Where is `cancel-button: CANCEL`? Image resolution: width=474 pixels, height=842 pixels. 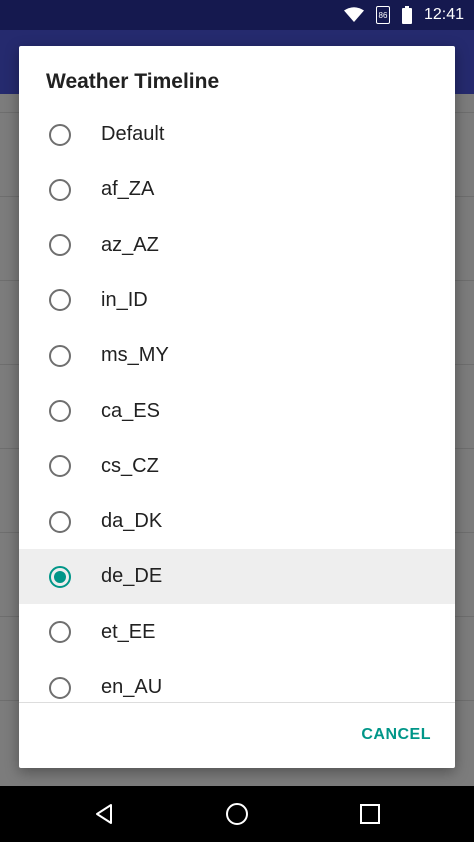 cancel-button: CANCEL is located at coordinates (396, 735).